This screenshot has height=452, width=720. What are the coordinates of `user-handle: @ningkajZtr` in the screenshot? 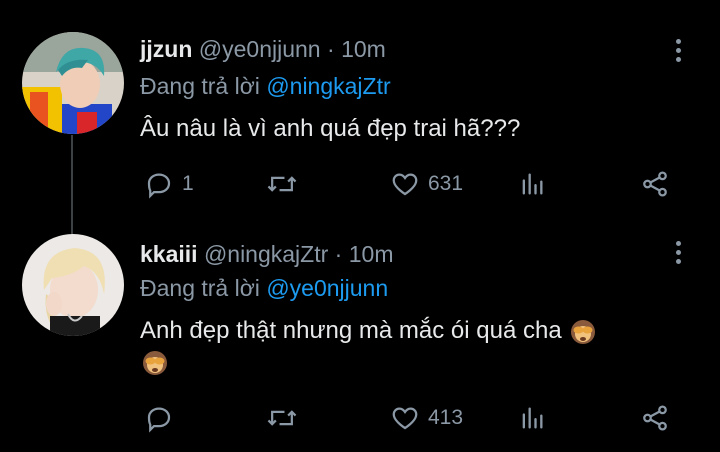 It's located at (266, 254).